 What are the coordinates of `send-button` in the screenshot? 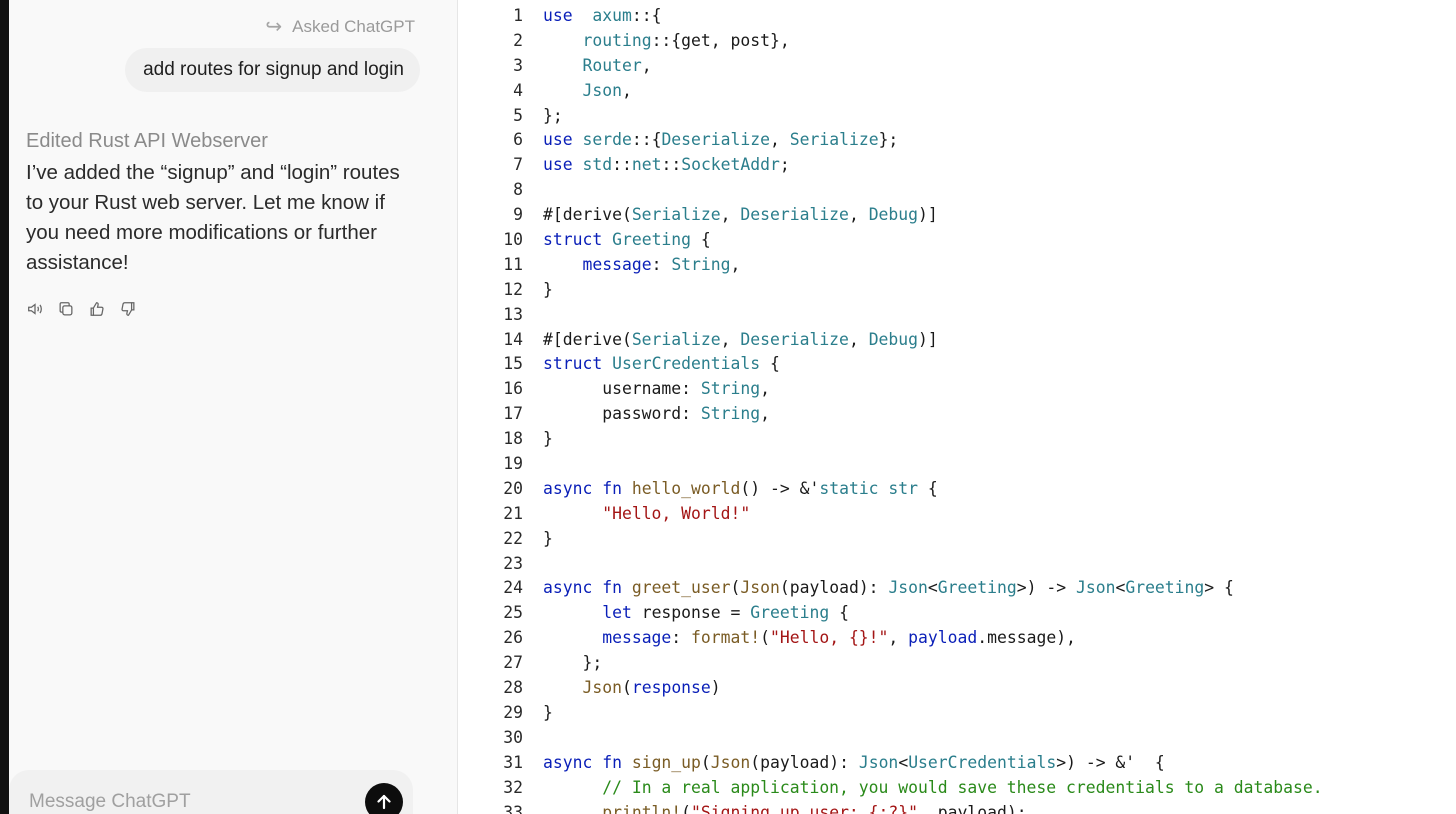 It's located at (384, 798).